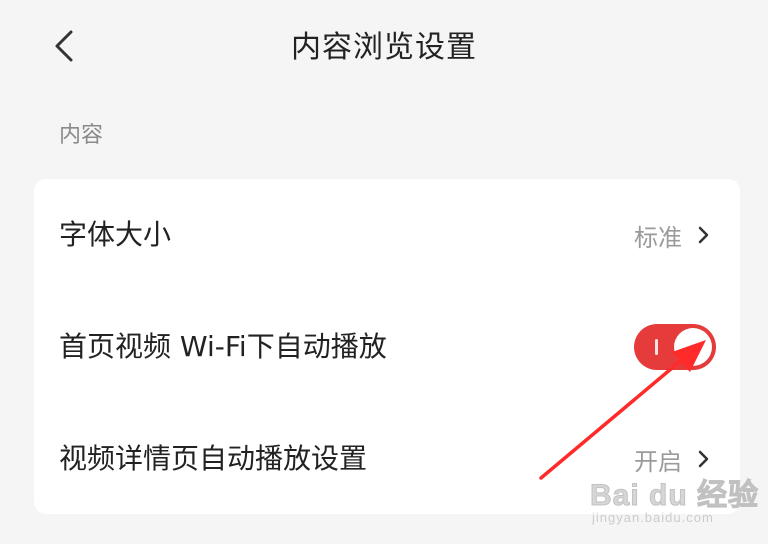 This screenshot has width=768, height=544. I want to click on setting-value: 开启, so click(658, 461).